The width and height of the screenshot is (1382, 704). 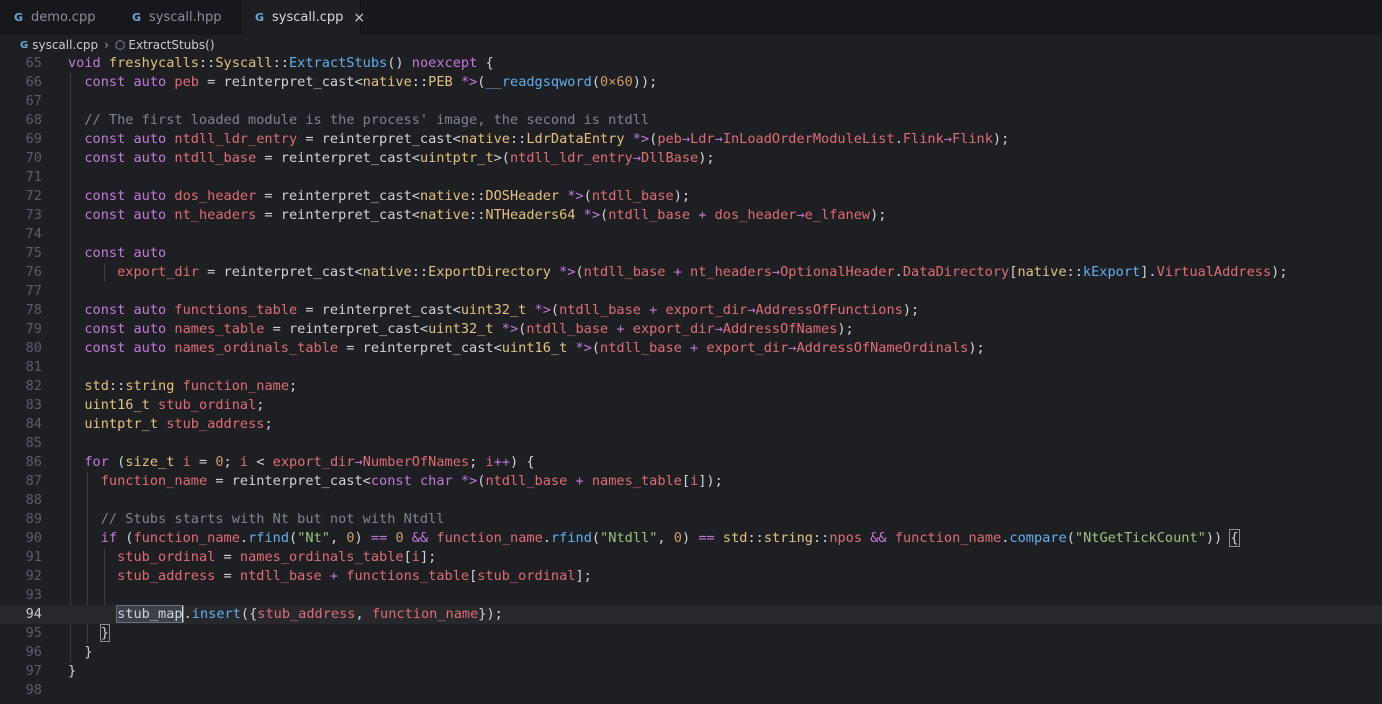 I want to click on line-number: 94, so click(x=21, y=614).